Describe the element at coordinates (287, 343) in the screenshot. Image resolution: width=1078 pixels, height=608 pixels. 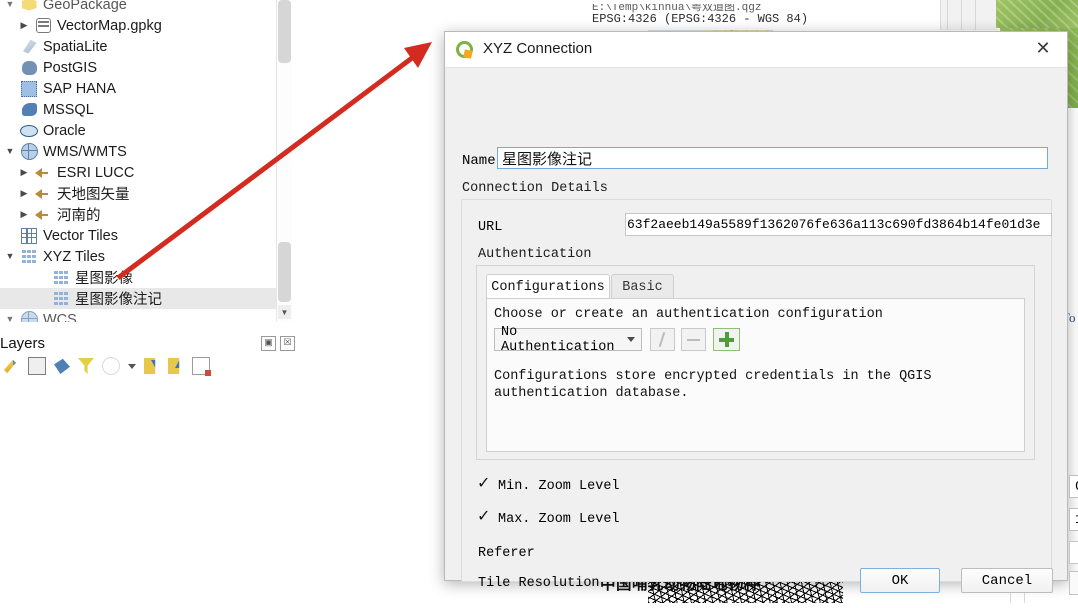
I see `close-panel-icon: ☒` at that location.